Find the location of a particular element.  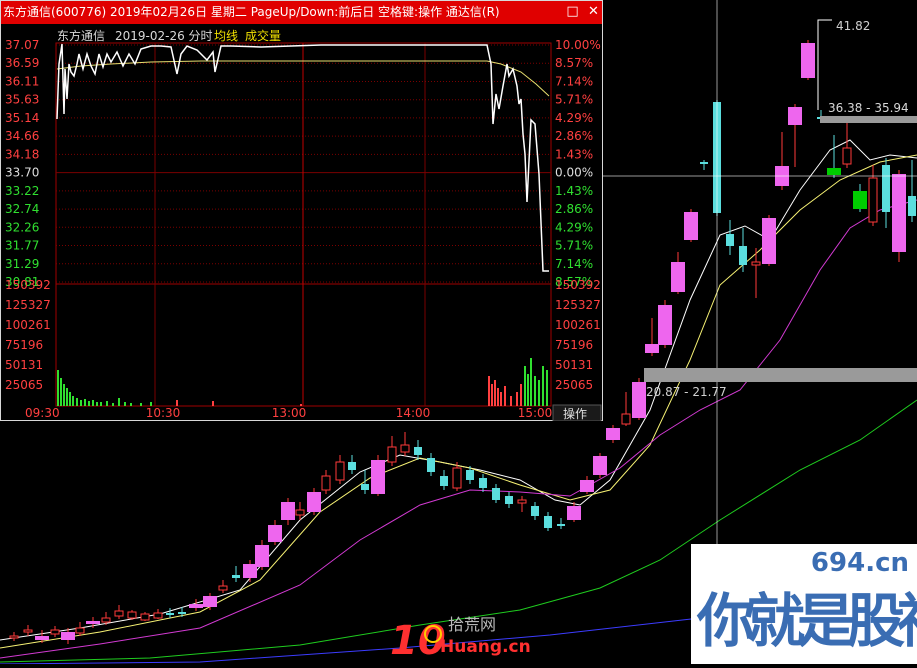

watermark-694-domain: 694.cn is located at coordinates (859, 563).